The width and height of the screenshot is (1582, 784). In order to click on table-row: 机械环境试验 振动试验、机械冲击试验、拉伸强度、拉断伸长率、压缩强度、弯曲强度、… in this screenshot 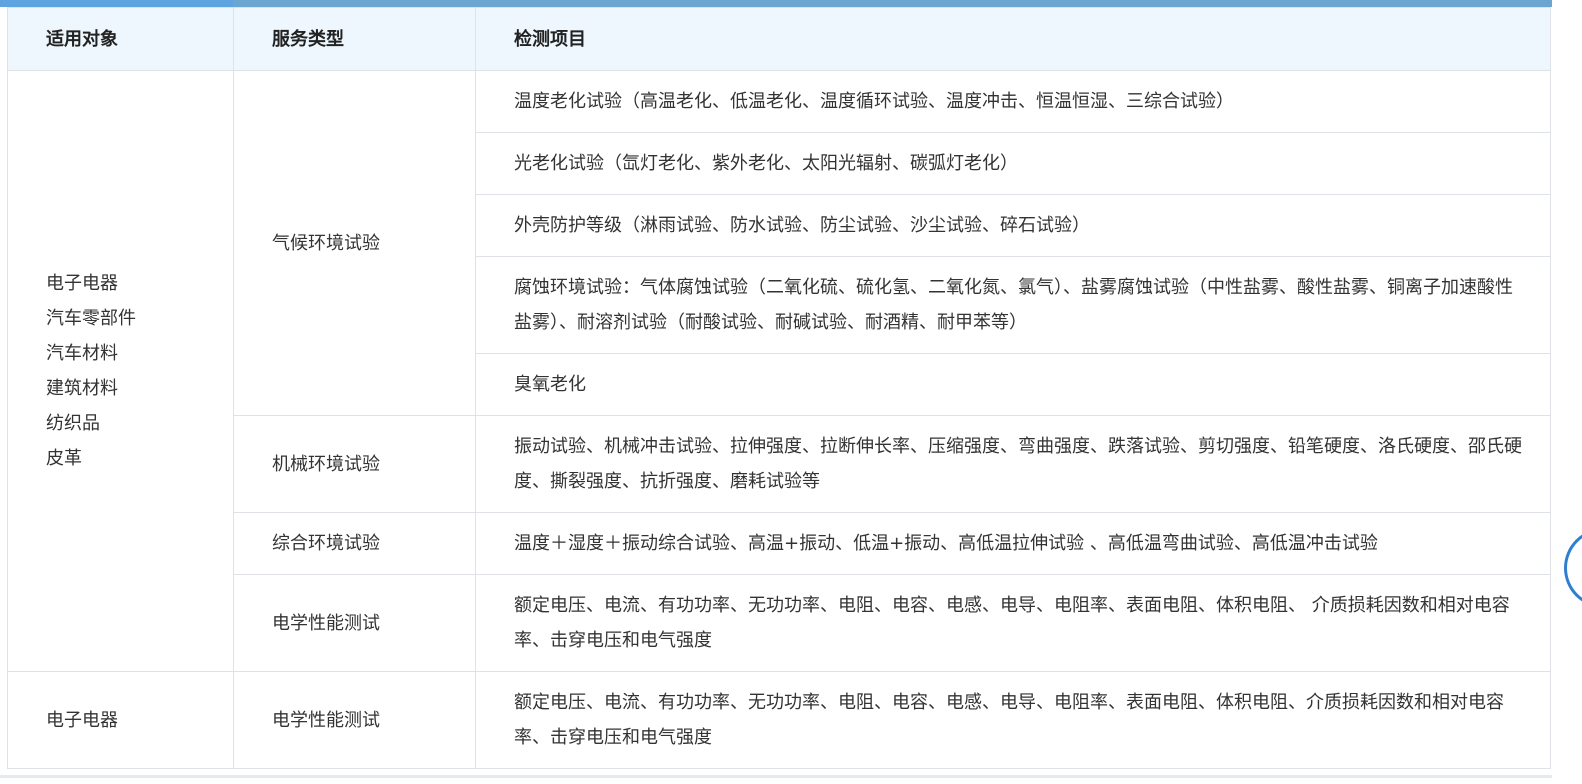, I will do `click(779, 464)`.